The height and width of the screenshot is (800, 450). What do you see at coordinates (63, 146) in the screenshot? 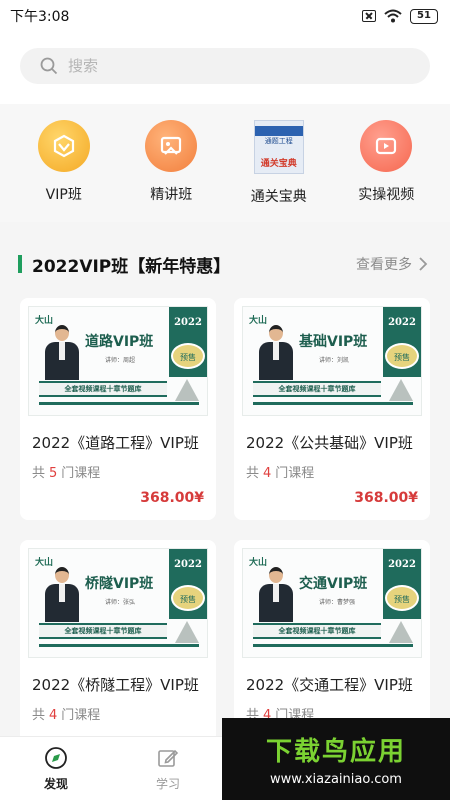
I see `vip-icon` at bounding box center [63, 146].